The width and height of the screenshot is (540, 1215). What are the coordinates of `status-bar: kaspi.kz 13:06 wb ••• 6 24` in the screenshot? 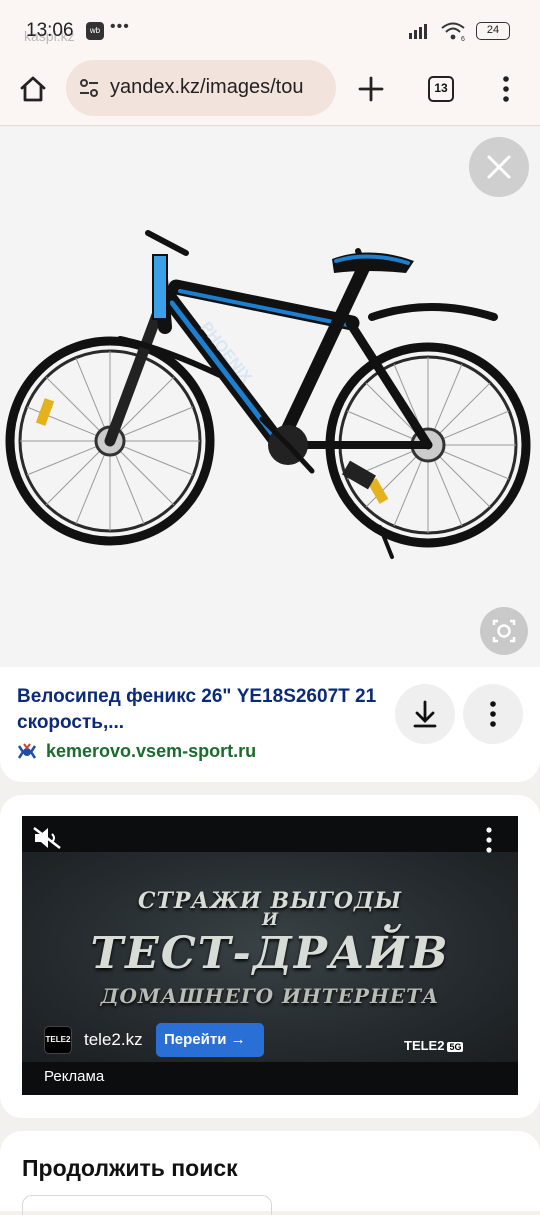 It's located at (270, 30).